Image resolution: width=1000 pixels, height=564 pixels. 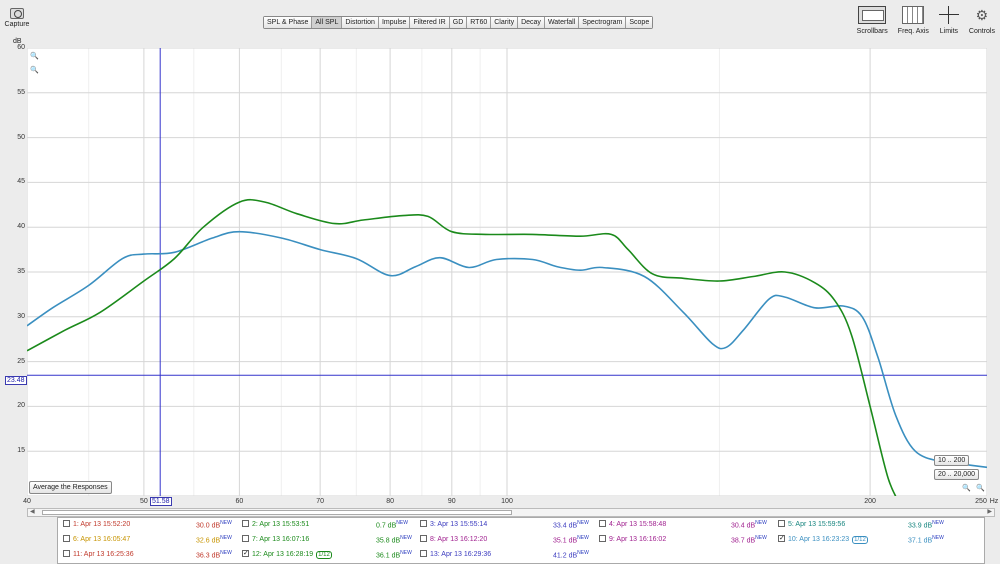 What do you see at coordinates (639, 22) in the screenshot?
I see `tab-scope: Scope` at bounding box center [639, 22].